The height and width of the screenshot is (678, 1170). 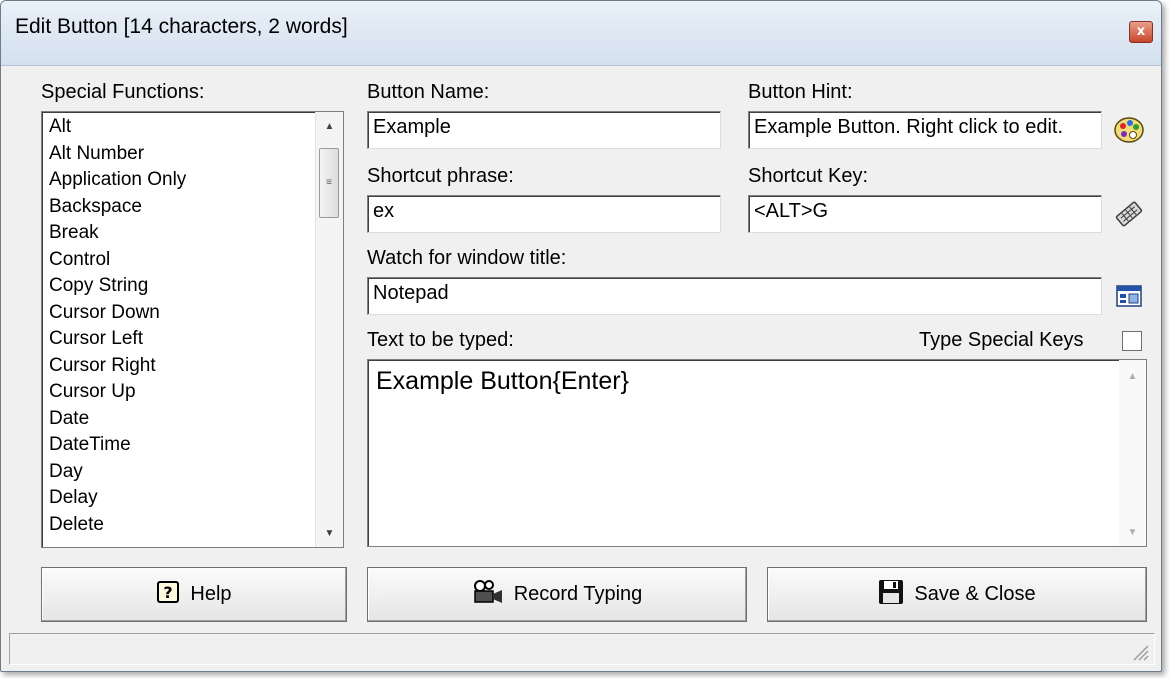 I want to click on save-close-label: Save & Close, so click(x=975, y=594).